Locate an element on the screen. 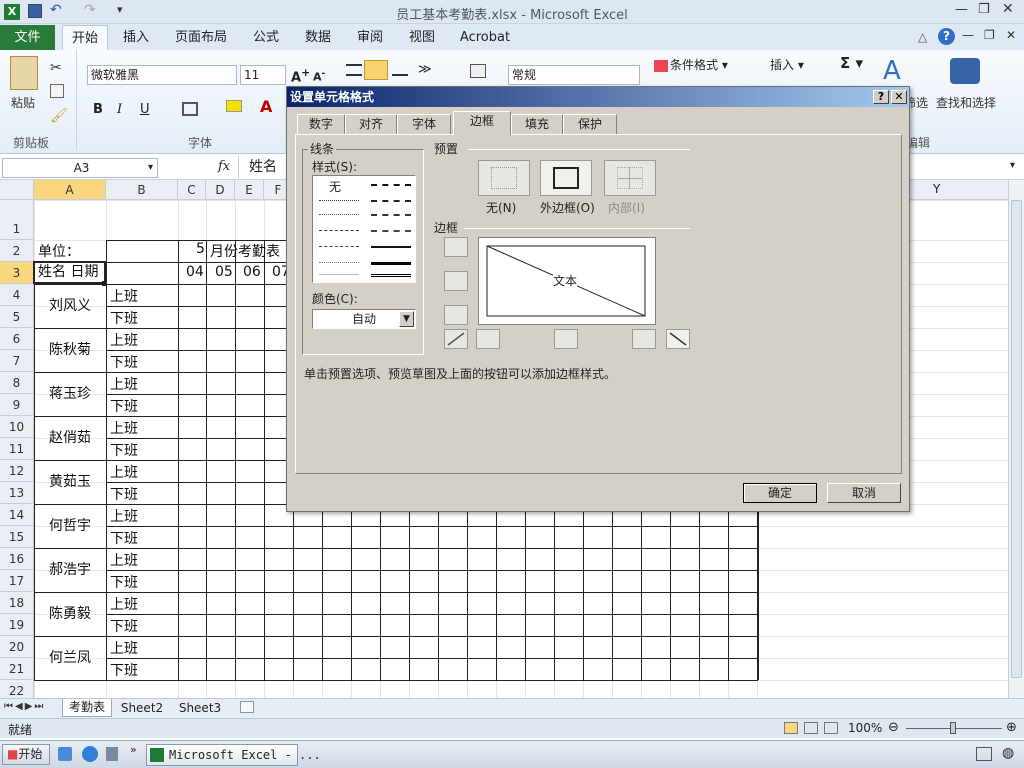 This screenshot has width=1024, height=768. tab-insert: 插入 is located at coordinates (136, 37).